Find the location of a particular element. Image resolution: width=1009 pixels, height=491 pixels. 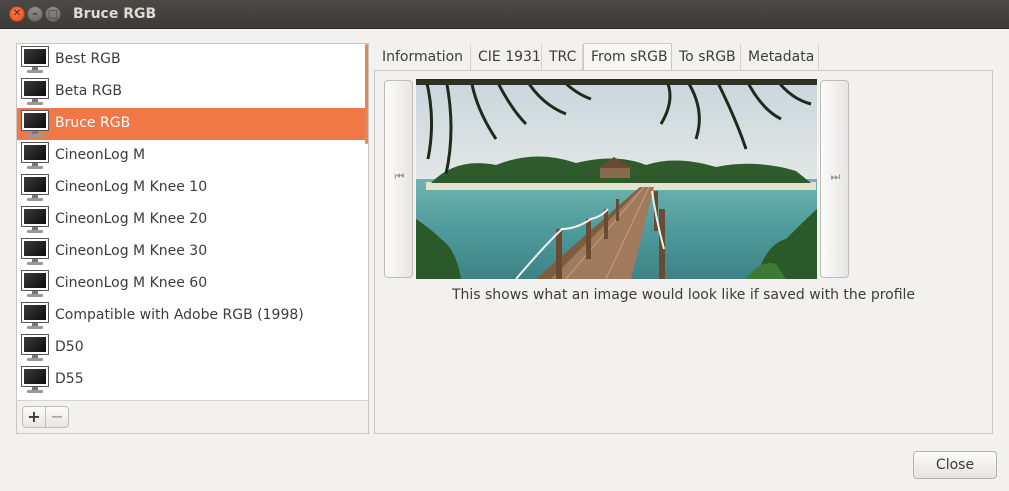

profile-list-item: CineonLog M is located at coordinates (191, 156).